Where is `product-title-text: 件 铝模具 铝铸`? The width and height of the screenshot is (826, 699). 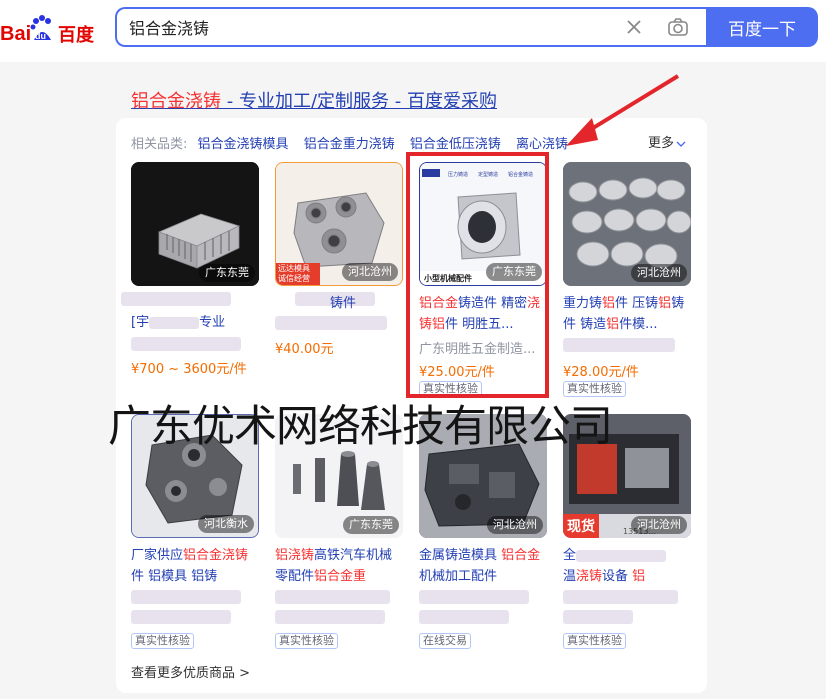
product-title-text: 件 铝模具 铝铸 is located at coordinates (174, 576).